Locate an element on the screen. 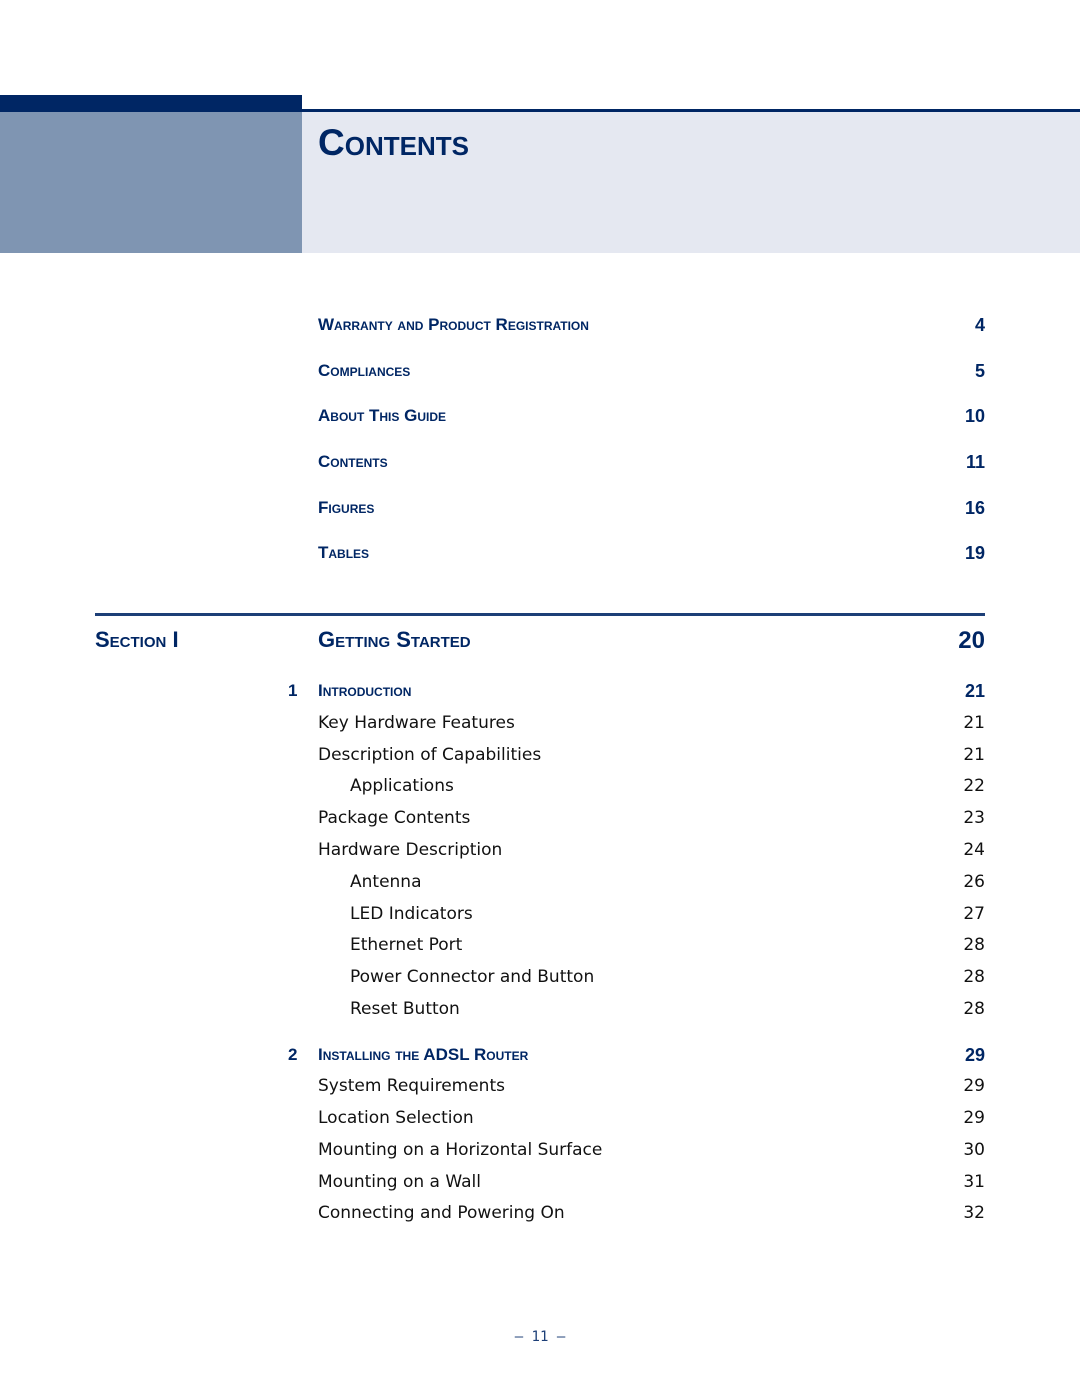  toc-entry-title: Applications is located at coordinates (402, 786).